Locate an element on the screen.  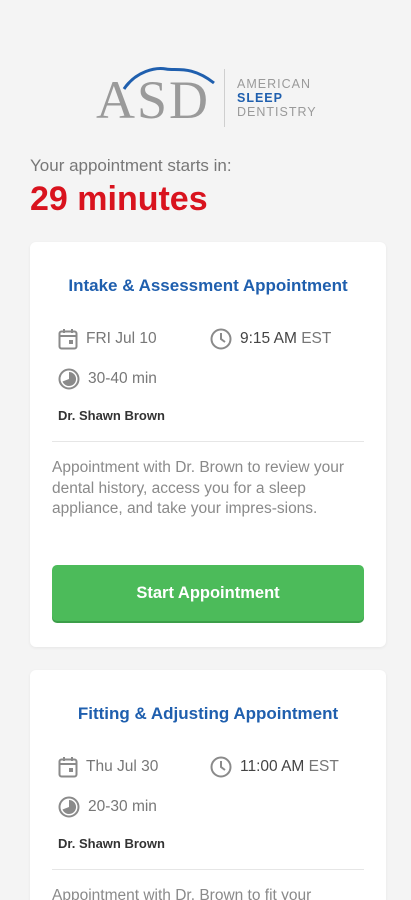
brand-logo: ASD AMERICAN SLEEP DENTISTRY is located at coordinates (216, 98).